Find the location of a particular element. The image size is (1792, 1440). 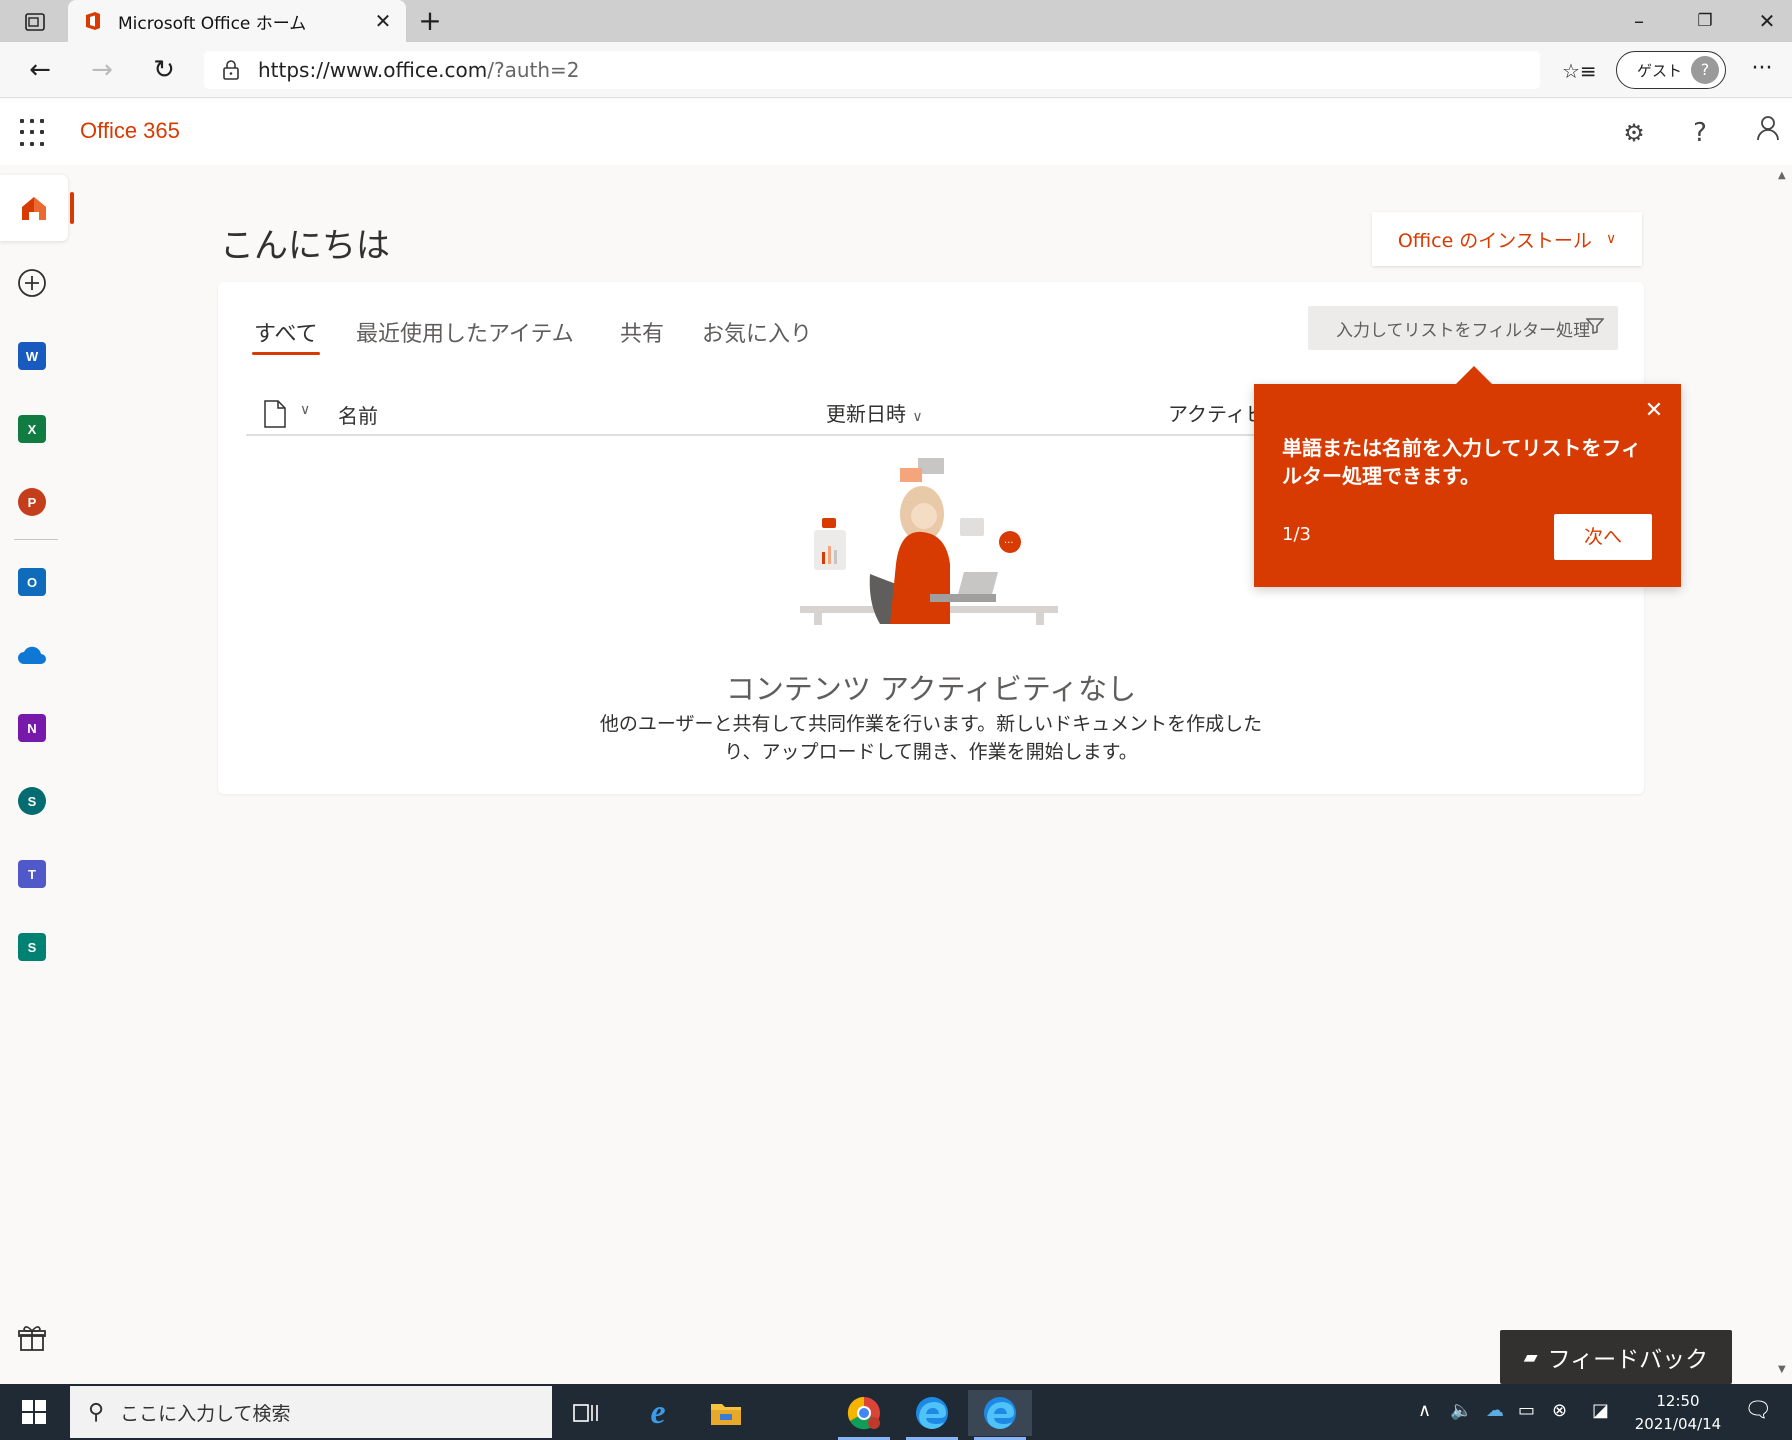

edge-active-icon is located at coordinates (1000, 1415).